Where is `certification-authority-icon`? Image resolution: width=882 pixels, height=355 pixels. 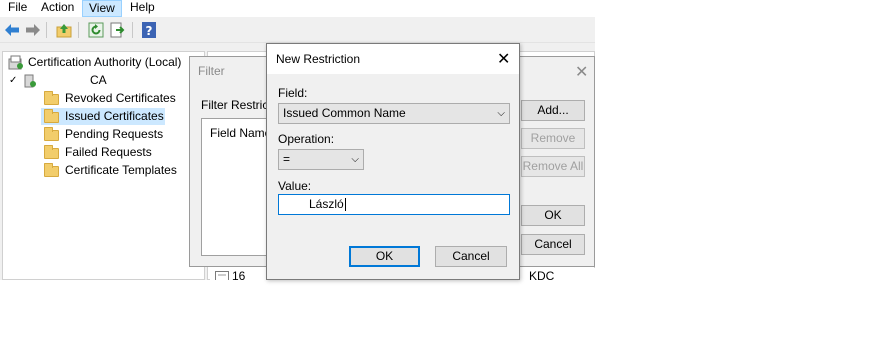 certification-authority-icon is located at coordinates (16, 62).